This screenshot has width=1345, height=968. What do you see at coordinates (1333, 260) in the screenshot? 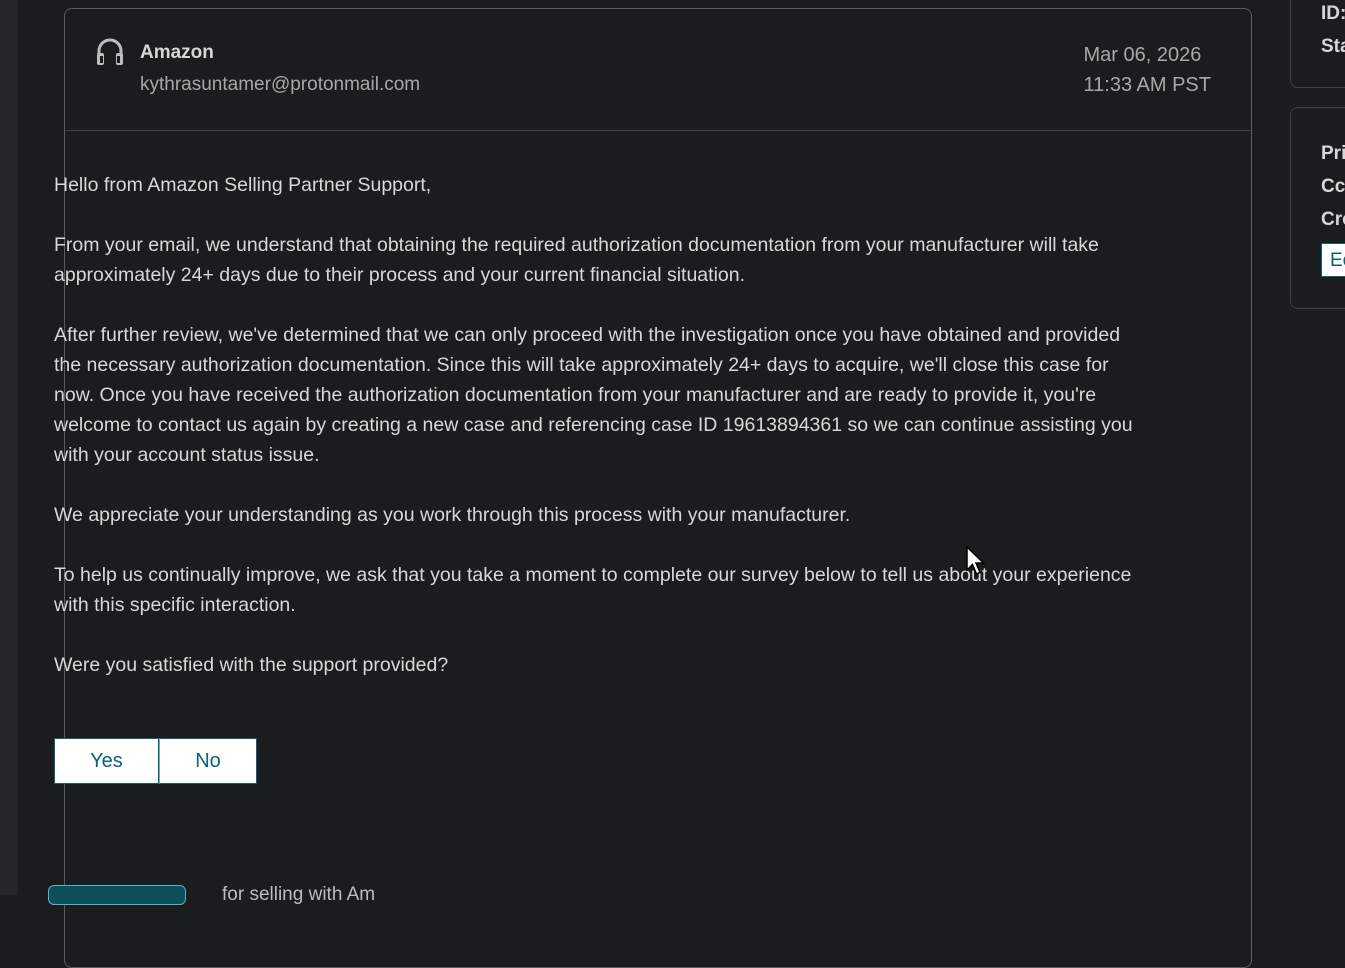
I see `edit-button: Ec` at bounding box center [1333, 260].